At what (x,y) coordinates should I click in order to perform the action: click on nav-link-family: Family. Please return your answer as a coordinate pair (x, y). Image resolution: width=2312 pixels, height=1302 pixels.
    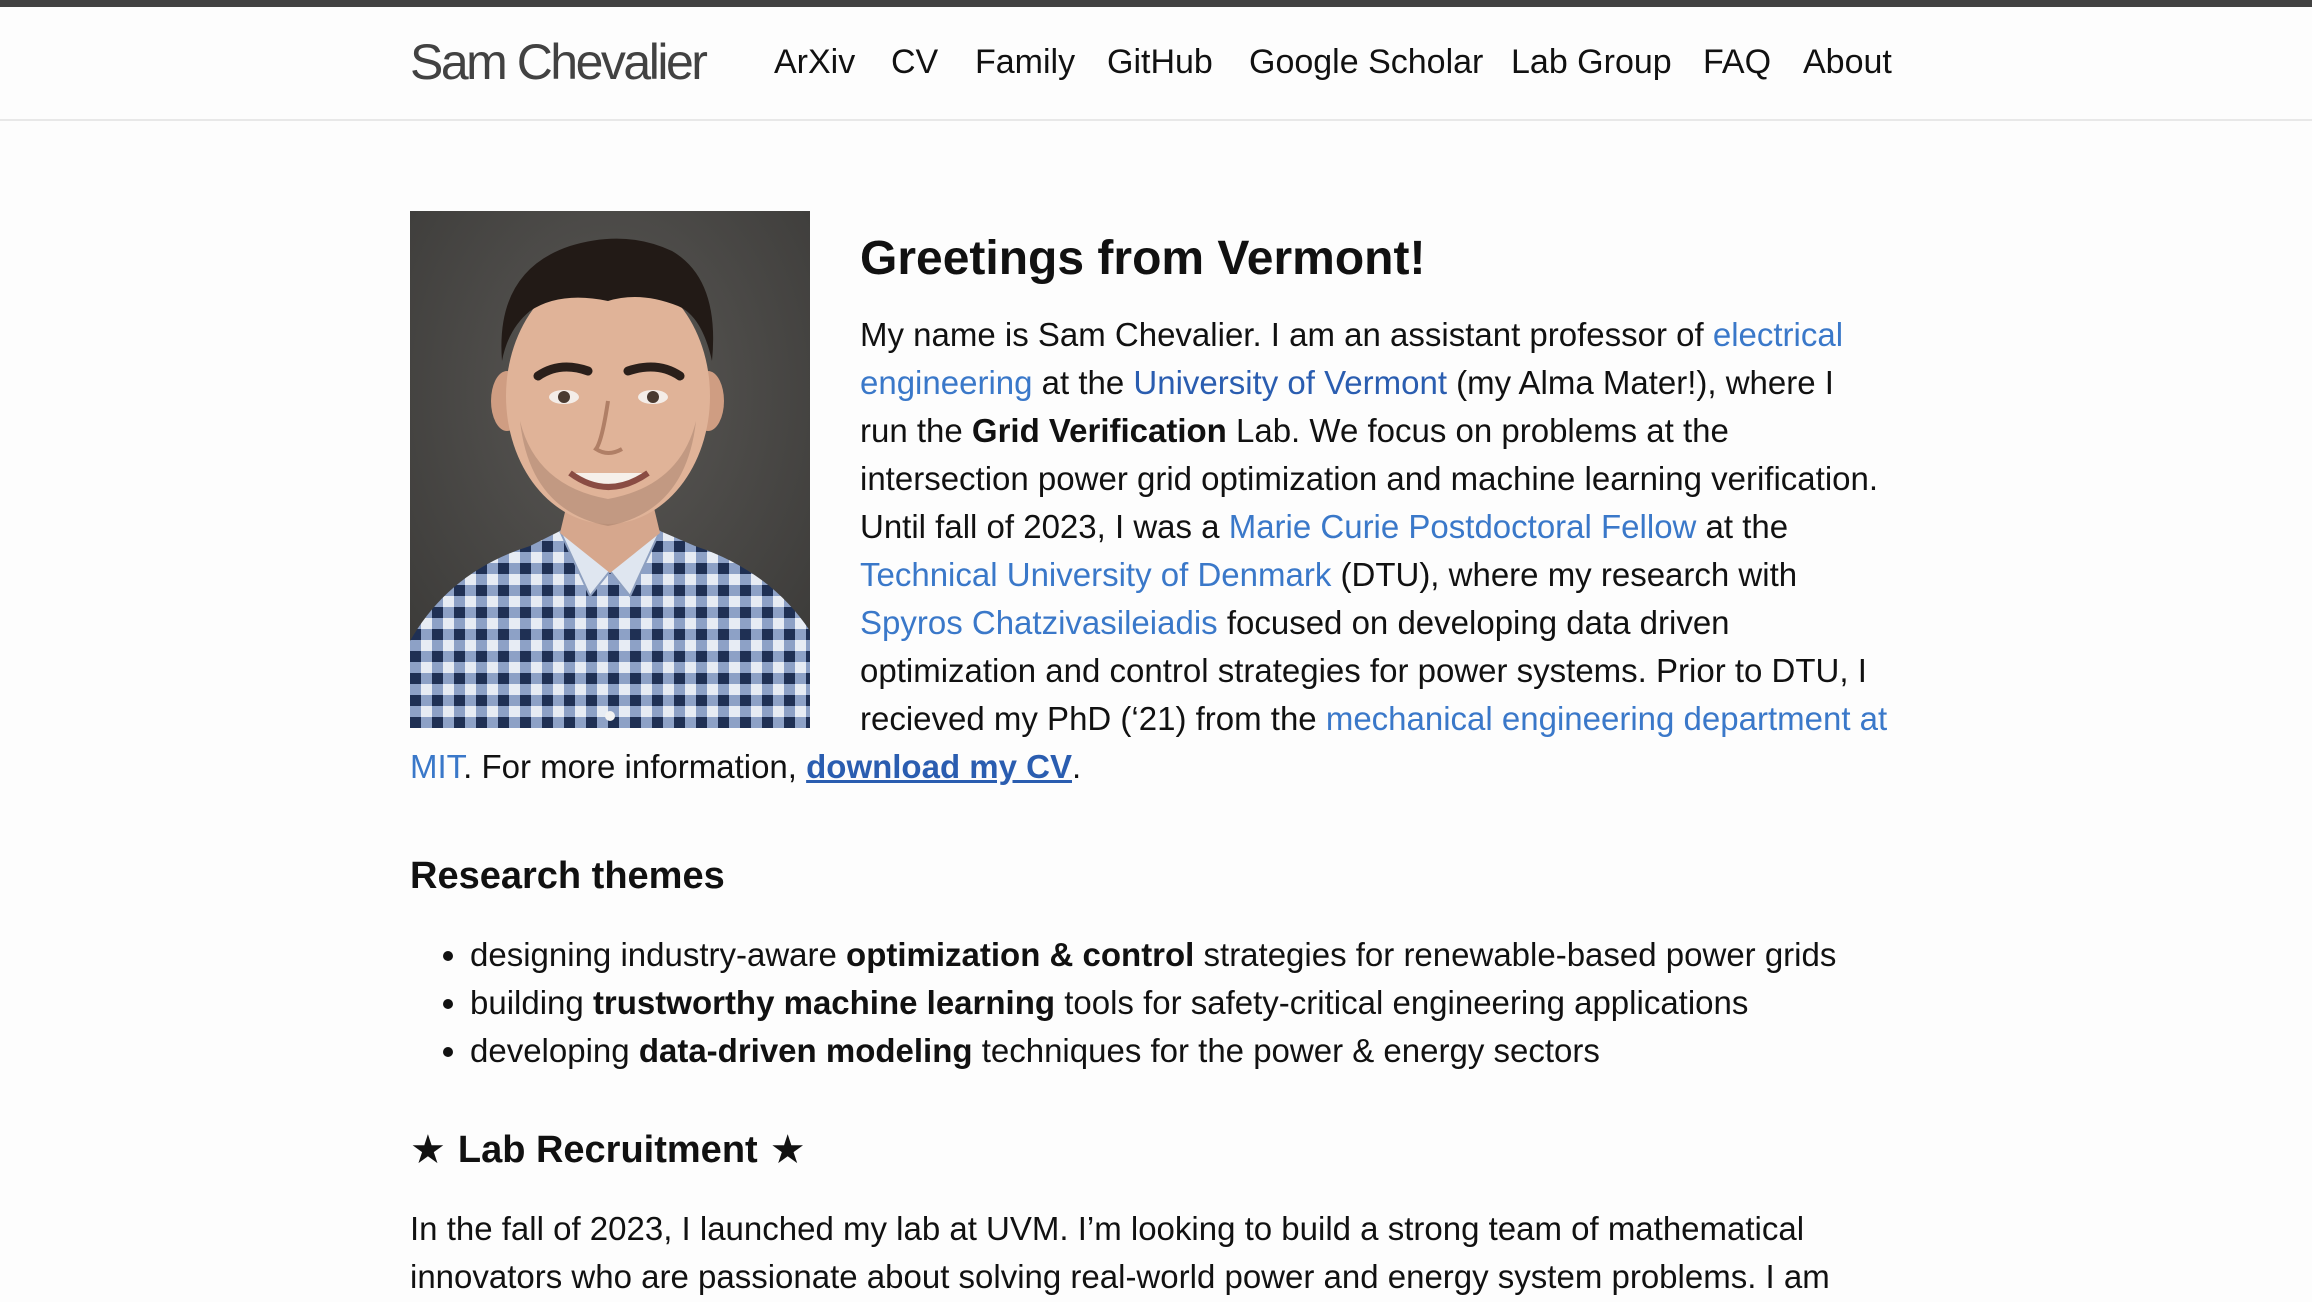
    Looking at the image, I should click on (1025, 62).